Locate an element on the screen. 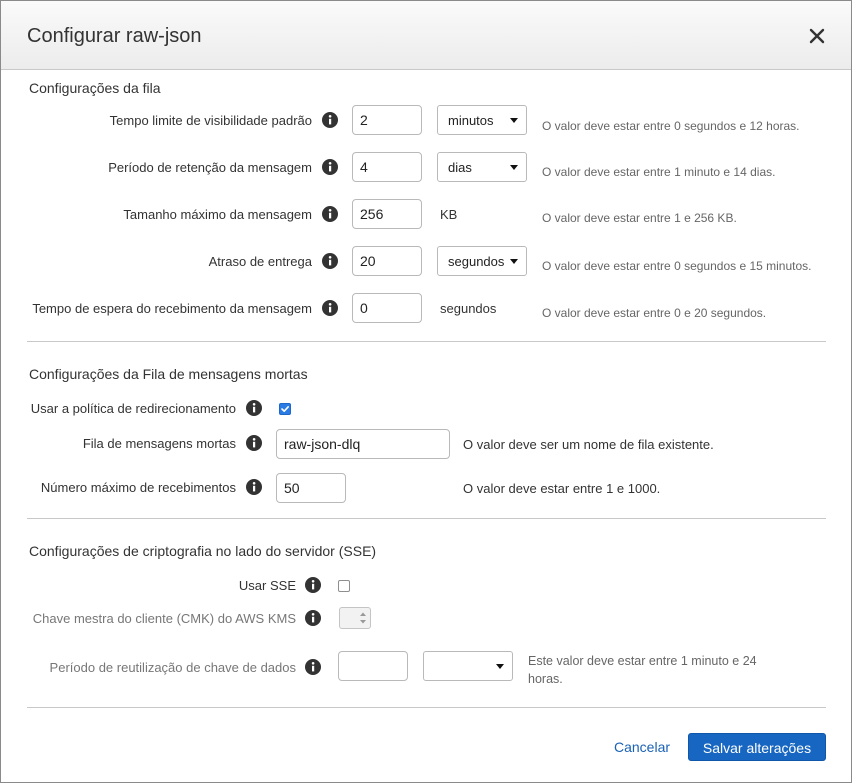 The height and width of the screenshot is (783, 852). retention-period-input: 4 is located at coordinates (387, 167).